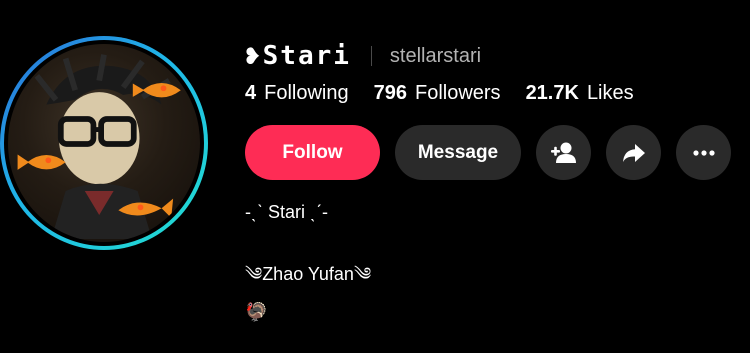  I want to click on actions-row: Follow Message, so click(488, 152).